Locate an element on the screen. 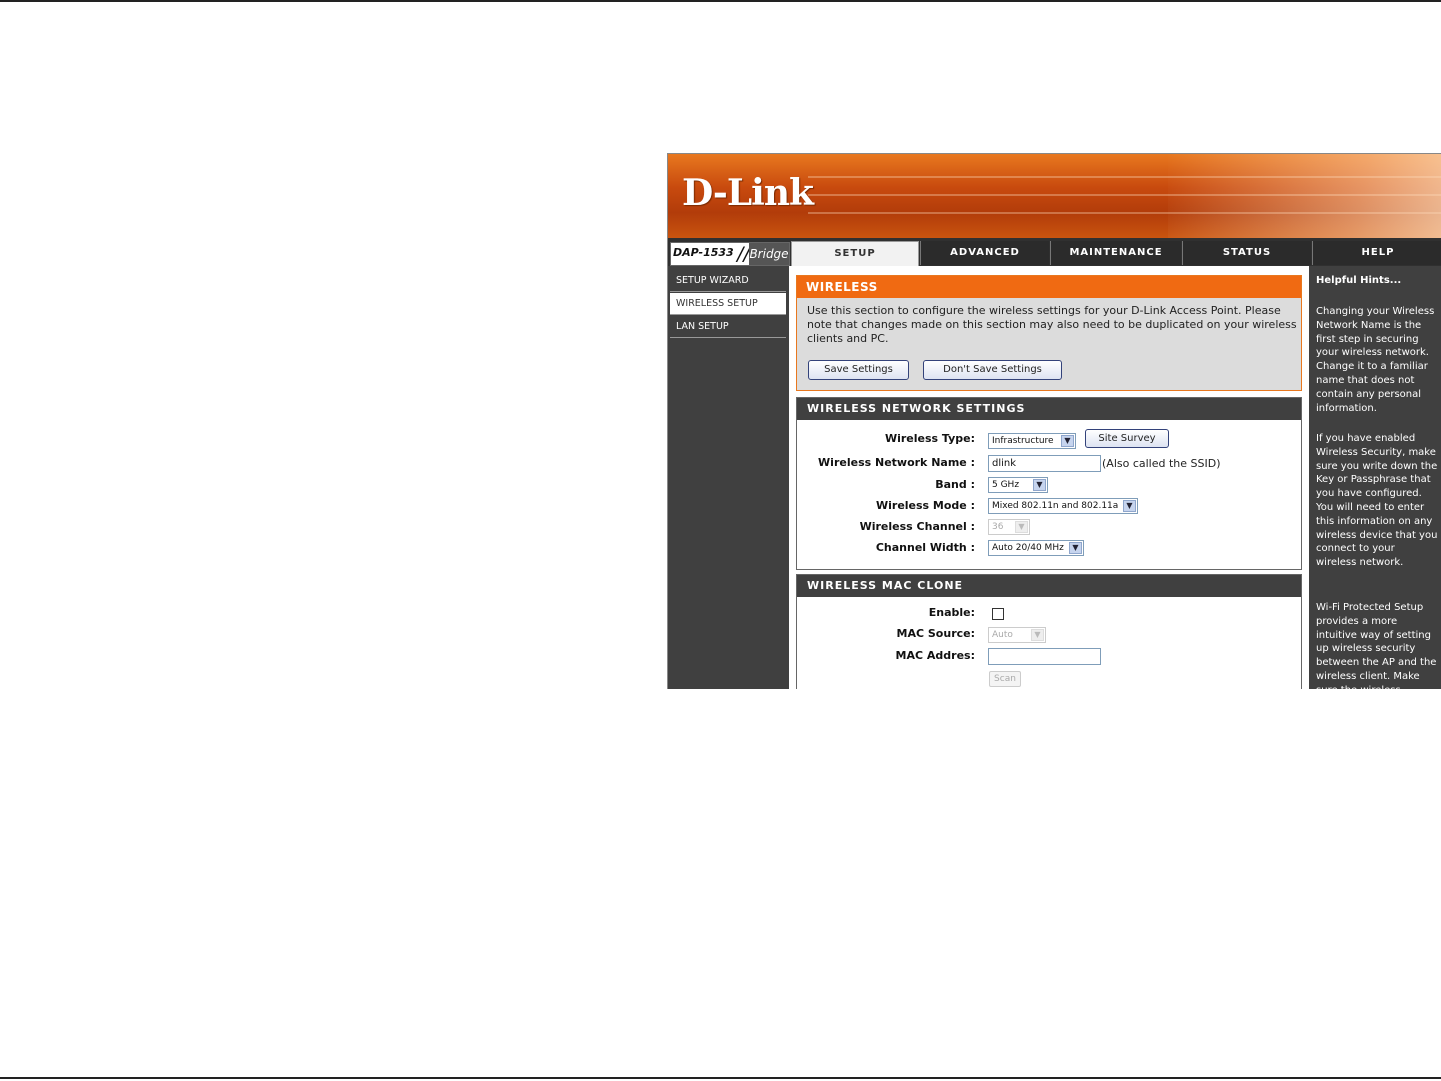 The image size is (1441, 1081). wireless-mac-clone-title: WIRELESS MAC CLONE is located at coordinates (1049, 586).